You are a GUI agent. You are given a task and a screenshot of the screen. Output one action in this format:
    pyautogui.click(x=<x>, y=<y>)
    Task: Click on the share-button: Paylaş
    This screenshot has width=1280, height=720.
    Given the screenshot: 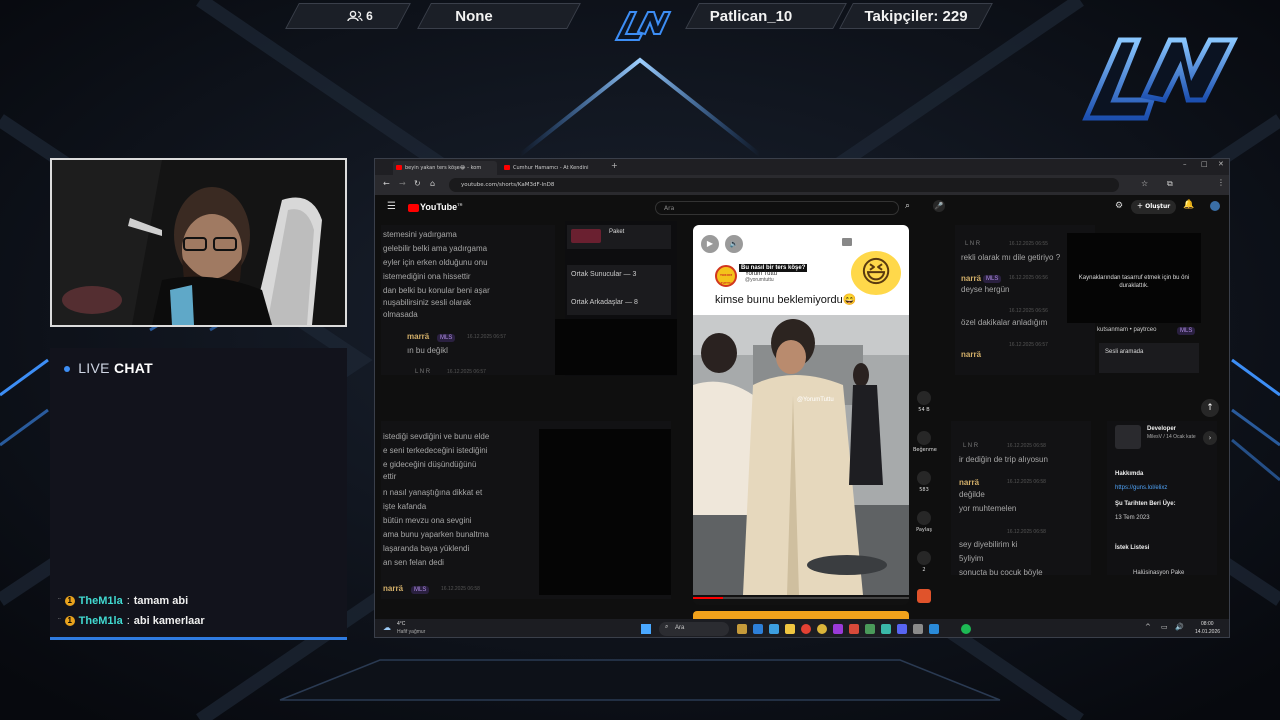 What is the action you would take?
    pyautogui.click(x=924, y=522)
    